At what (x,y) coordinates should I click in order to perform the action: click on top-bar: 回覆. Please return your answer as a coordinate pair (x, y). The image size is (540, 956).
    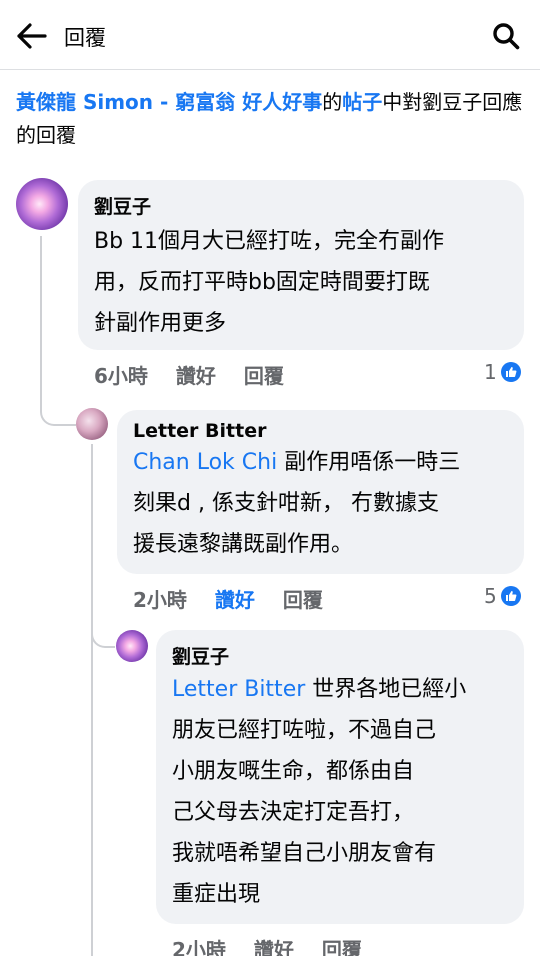
    Looking at the image, I should click on (270, 35).